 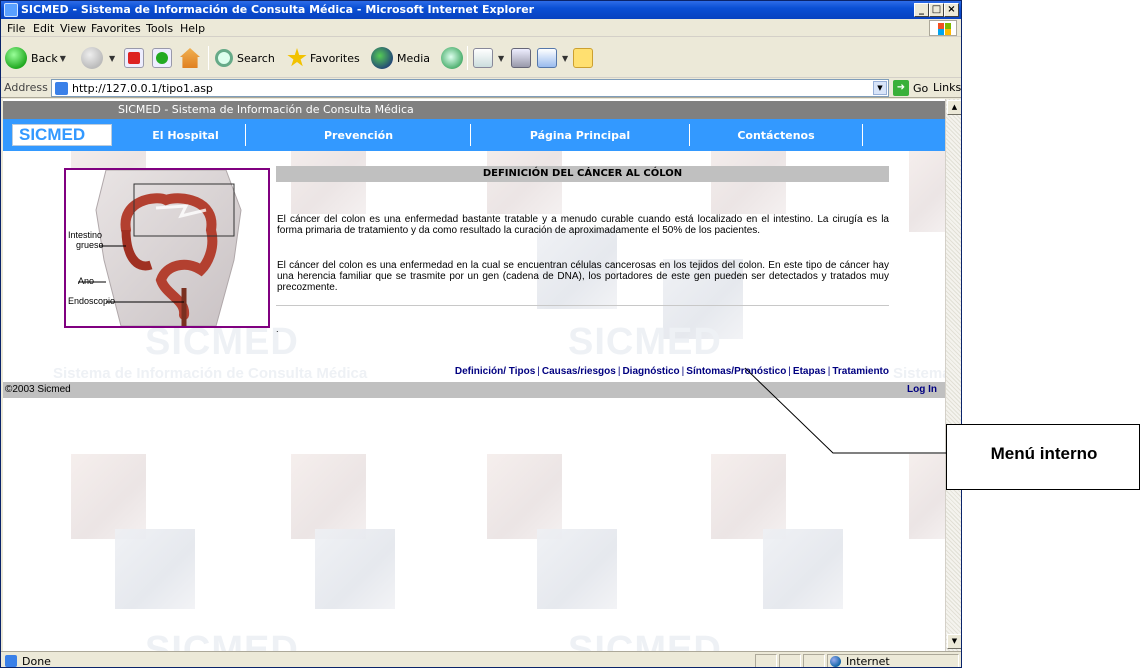 I want to click on callout-pointer, so click(x=845, y=410).